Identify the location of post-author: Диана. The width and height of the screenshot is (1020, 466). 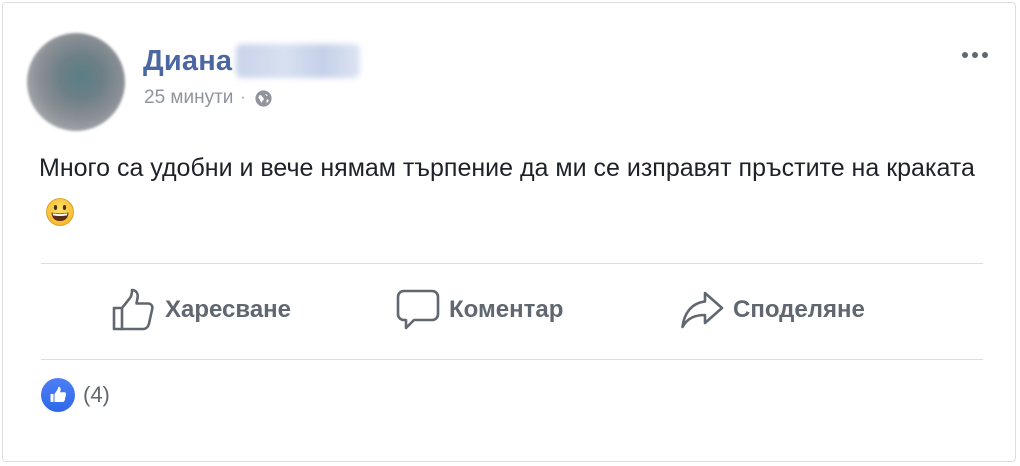
(252, 61).